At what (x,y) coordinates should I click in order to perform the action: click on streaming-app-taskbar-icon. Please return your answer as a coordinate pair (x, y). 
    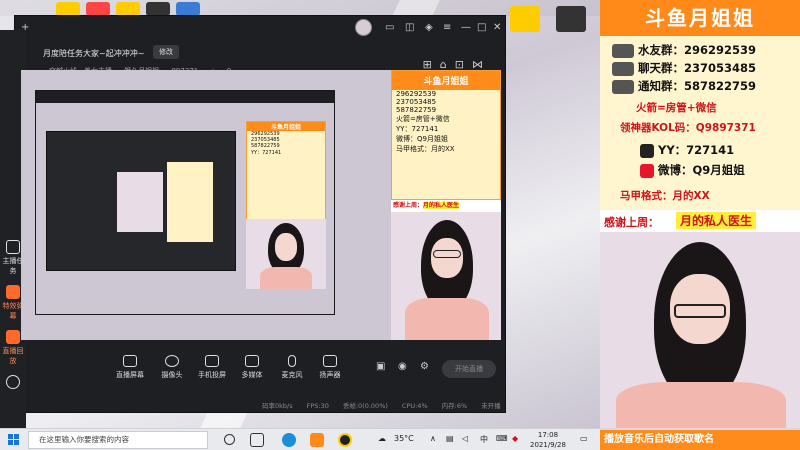
    Looking at the image, I should click on (317, 440).